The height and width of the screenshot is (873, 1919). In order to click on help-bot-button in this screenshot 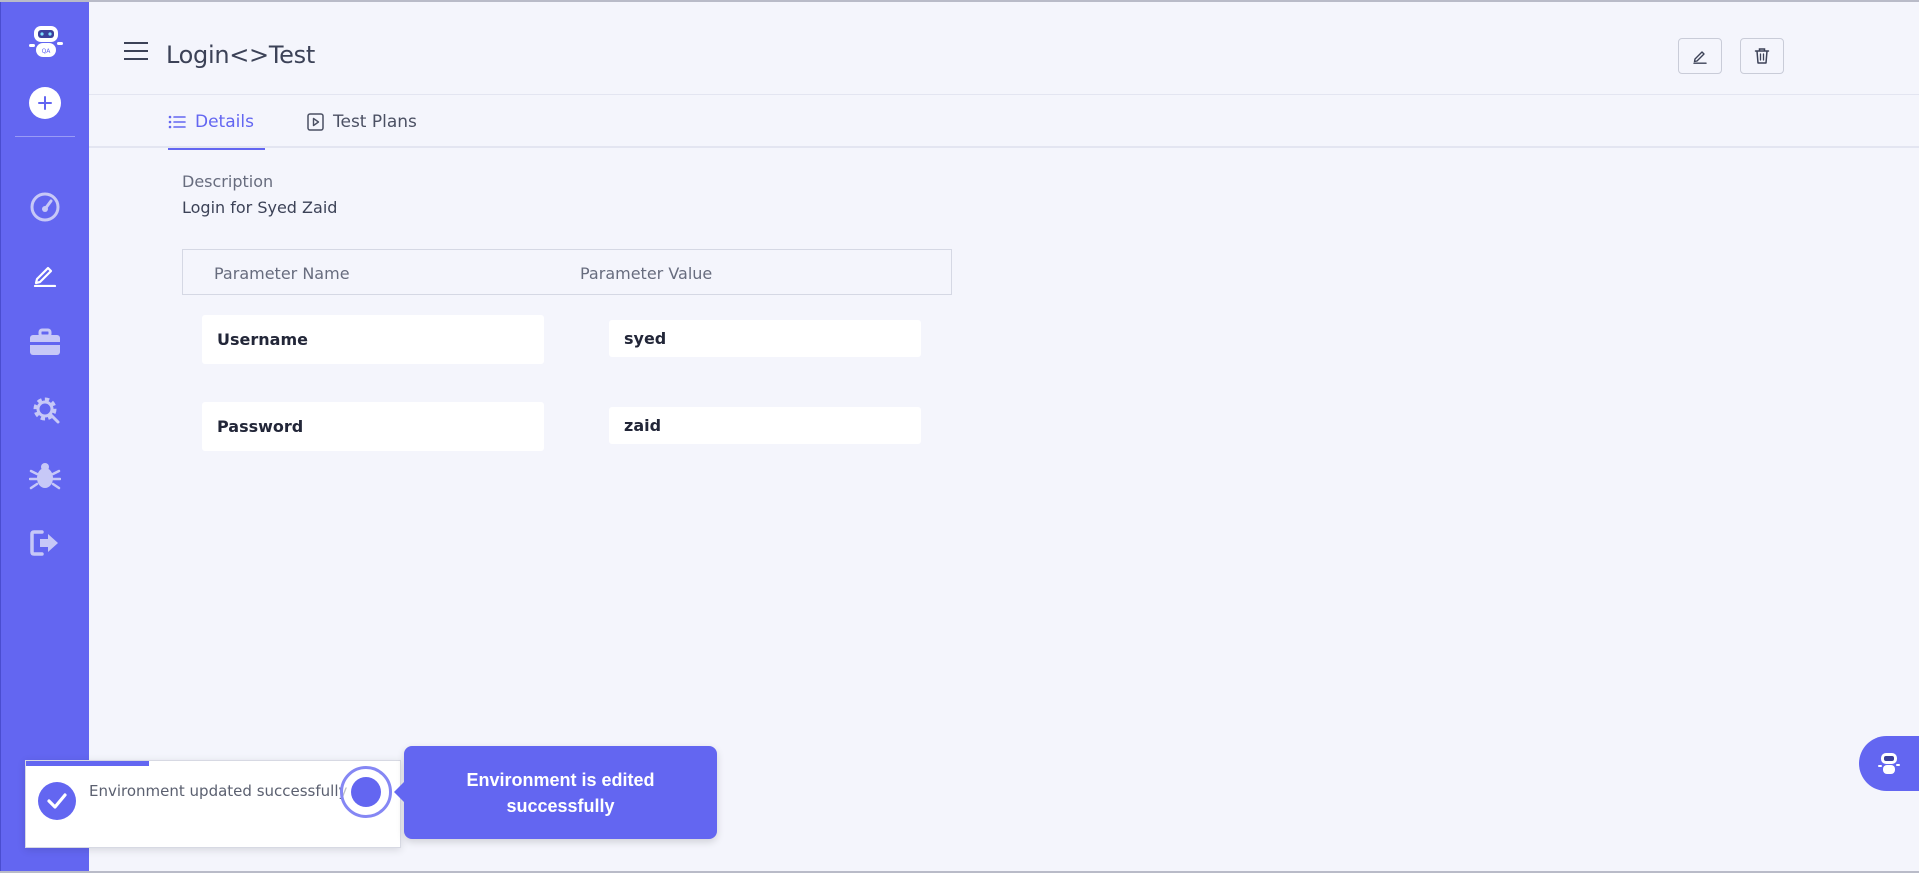, I will do `click(1889, 763)`.